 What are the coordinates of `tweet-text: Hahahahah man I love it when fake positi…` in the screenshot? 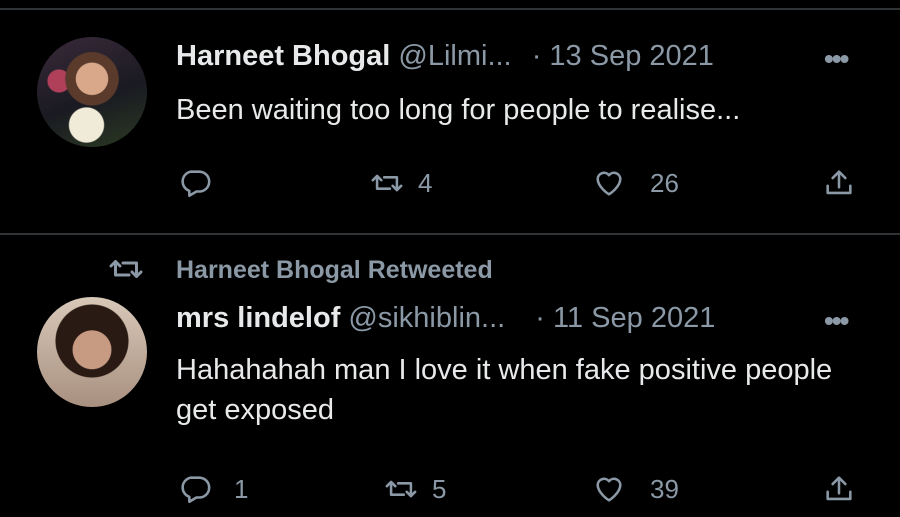 It's located at (504, 390).